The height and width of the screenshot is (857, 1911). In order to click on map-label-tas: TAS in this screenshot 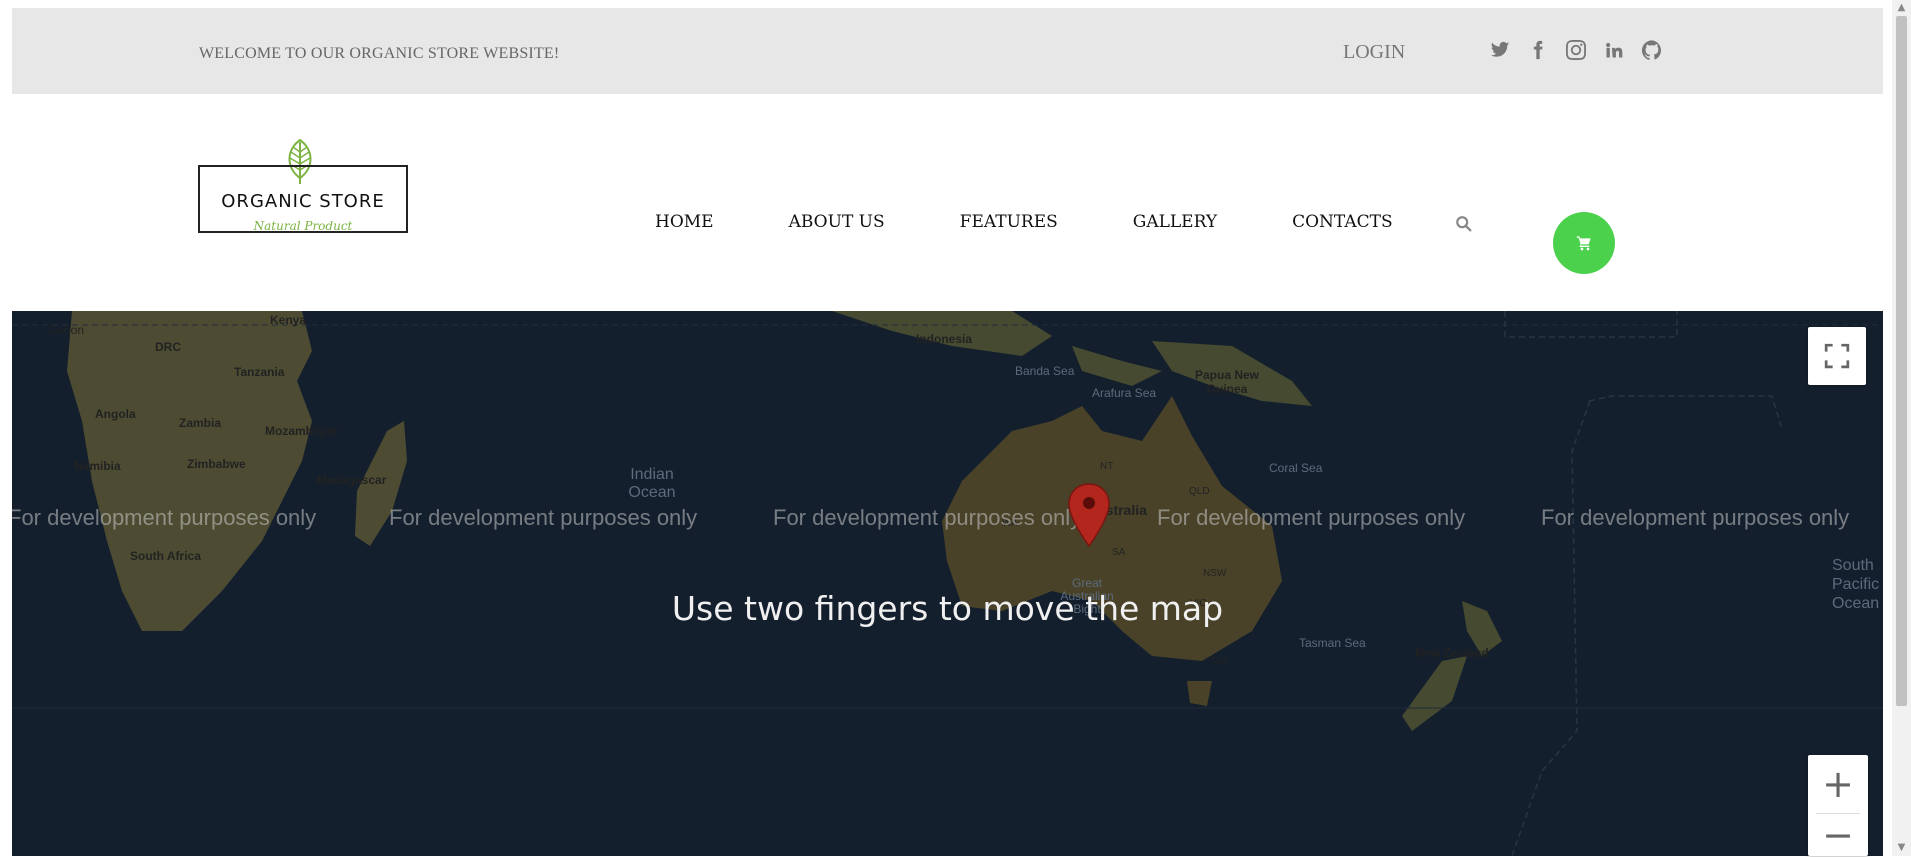, I will do `click(1219, 661)`.